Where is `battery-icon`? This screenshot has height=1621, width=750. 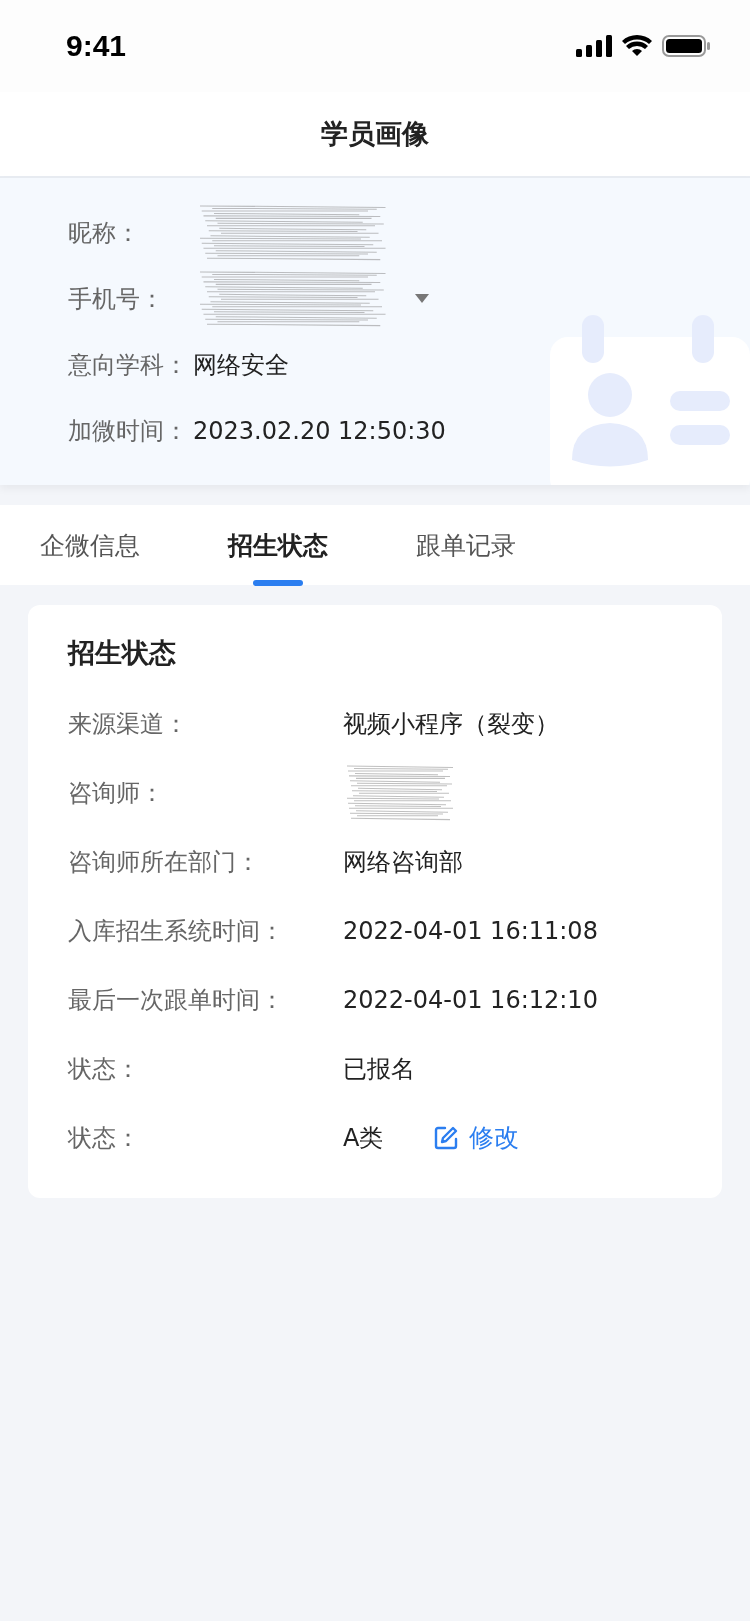
battery-icon is located at coordinates (686, 46).